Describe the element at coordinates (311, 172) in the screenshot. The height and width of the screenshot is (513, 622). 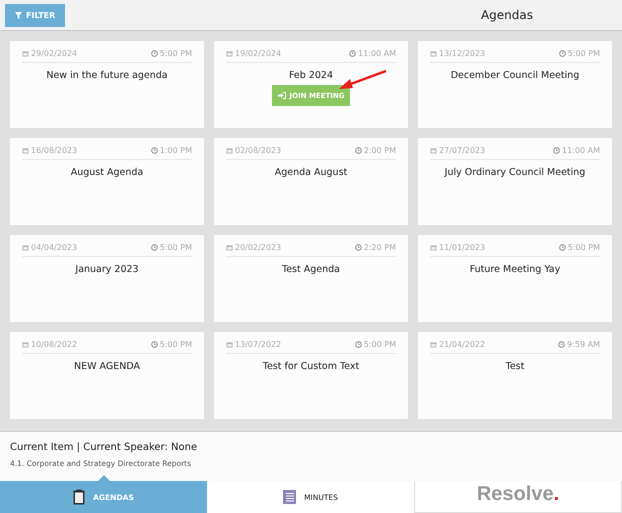
I see `agenda-title: Agenda August` at that location.